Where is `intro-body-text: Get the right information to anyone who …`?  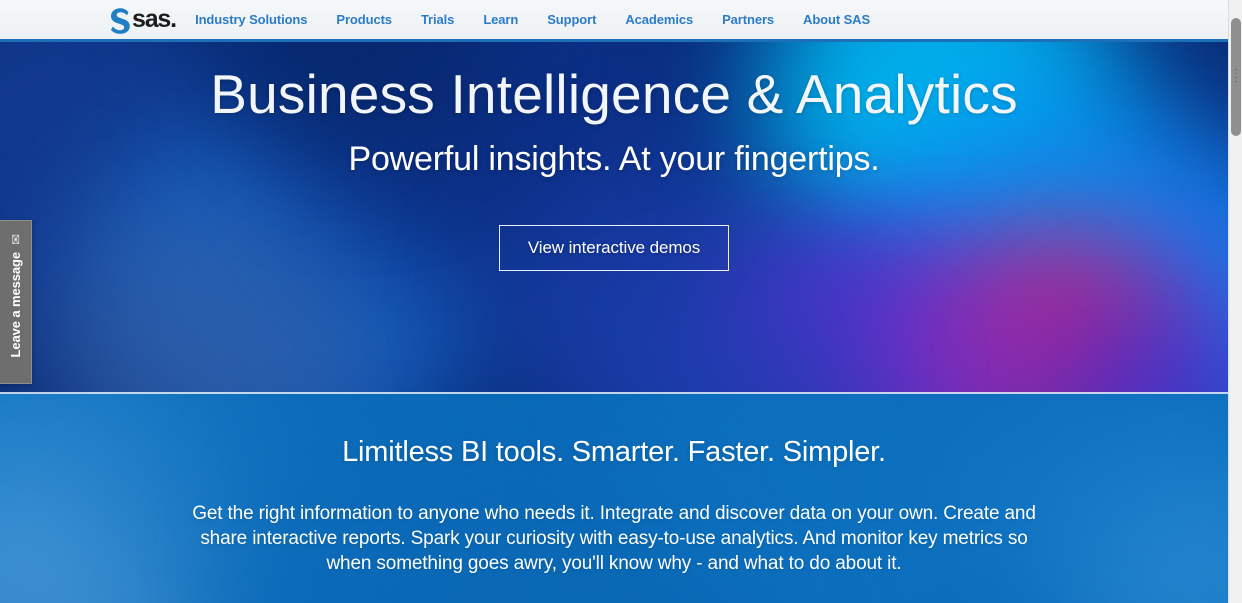
intro-body-text: Get the right information to anyone who … is located at coordinates (614, 538).